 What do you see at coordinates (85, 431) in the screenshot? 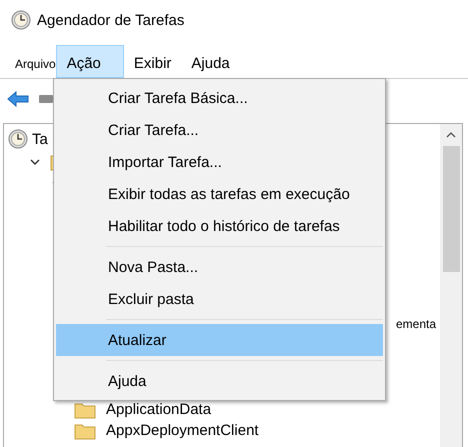
I see `folder-icon` at bounding box center [85, 431].